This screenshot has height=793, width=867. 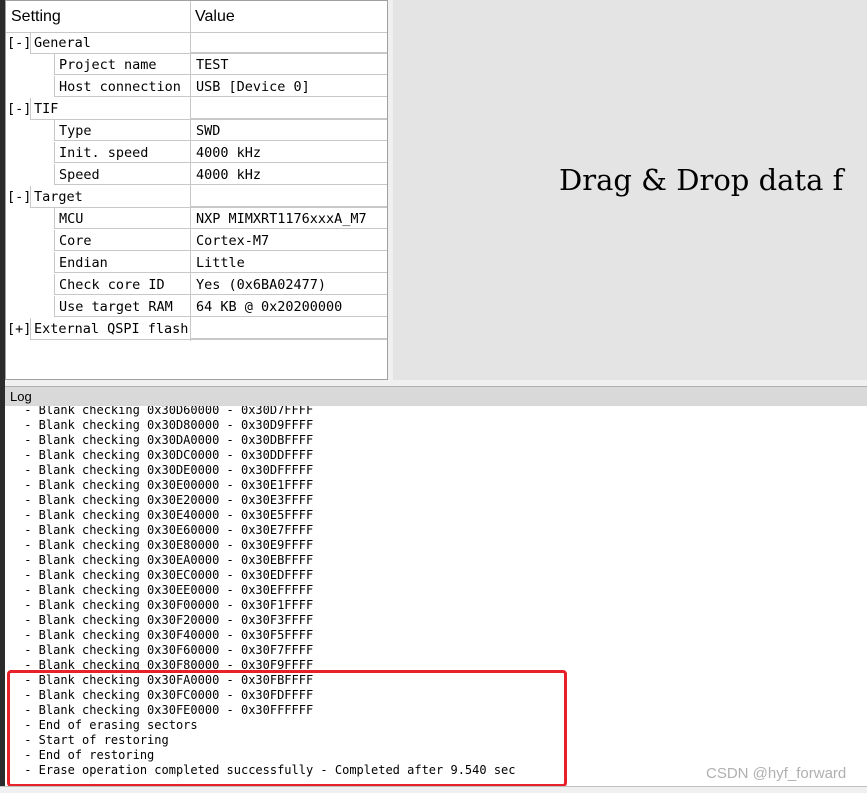 What do you see at coordinates (165, 515) in the screenshot?
I see `log-line: - Blank checking 0x30E40000 - 0x30E5FFFF` at bounding box center [165, 515].